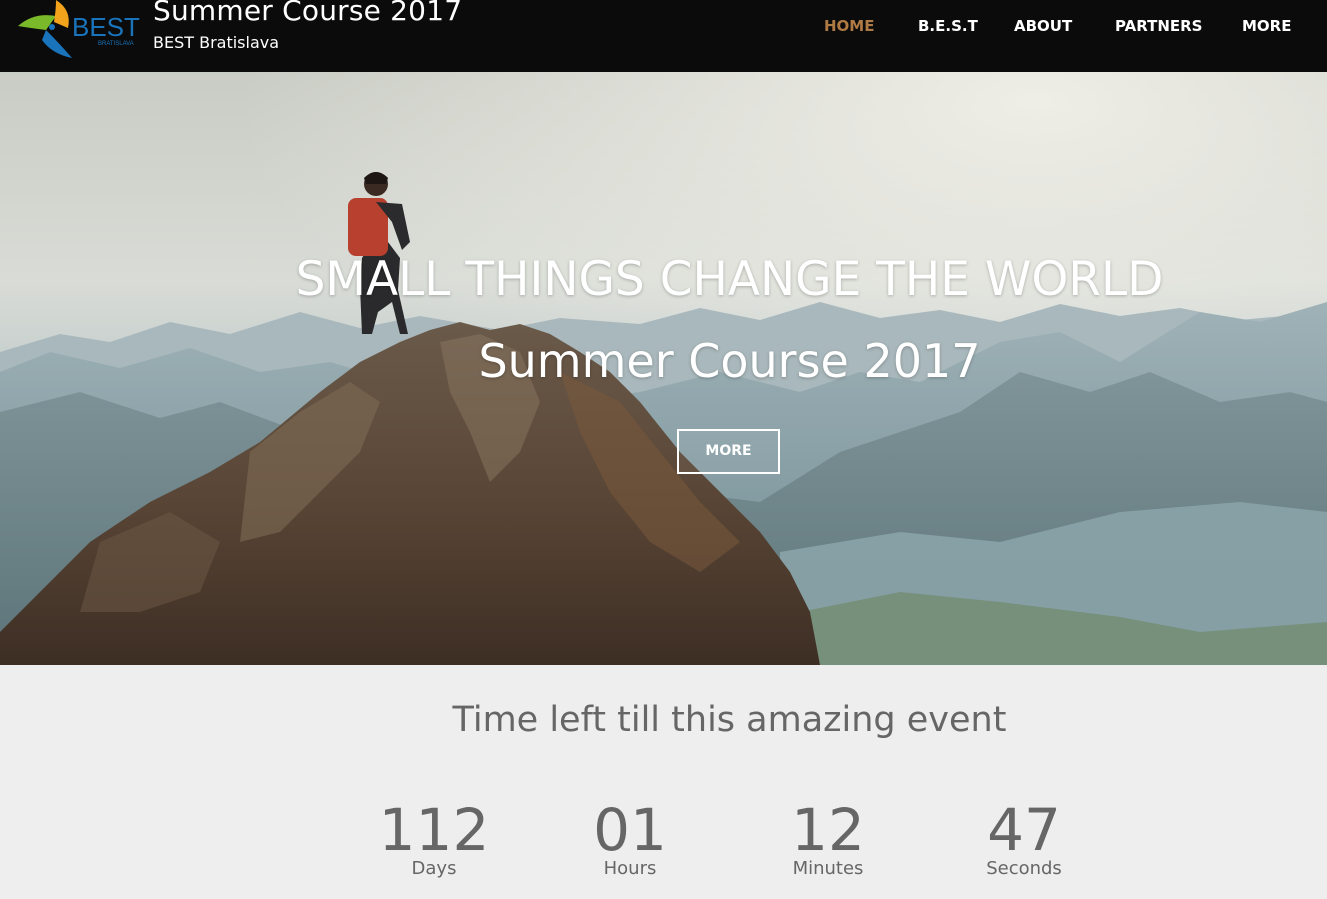 The width and height of the screenshot is (1327, 899). Describe the element at coordinates (630, 830) in the screenshot. I see `countdown-hours-value: 01` at that location.